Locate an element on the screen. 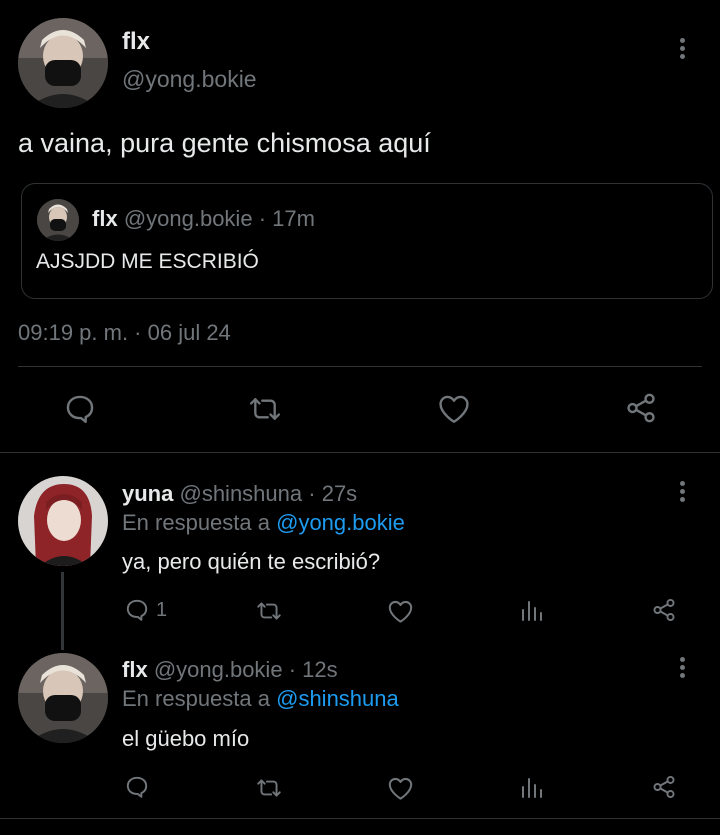  time: 12s is located at coordinates (319, 669).